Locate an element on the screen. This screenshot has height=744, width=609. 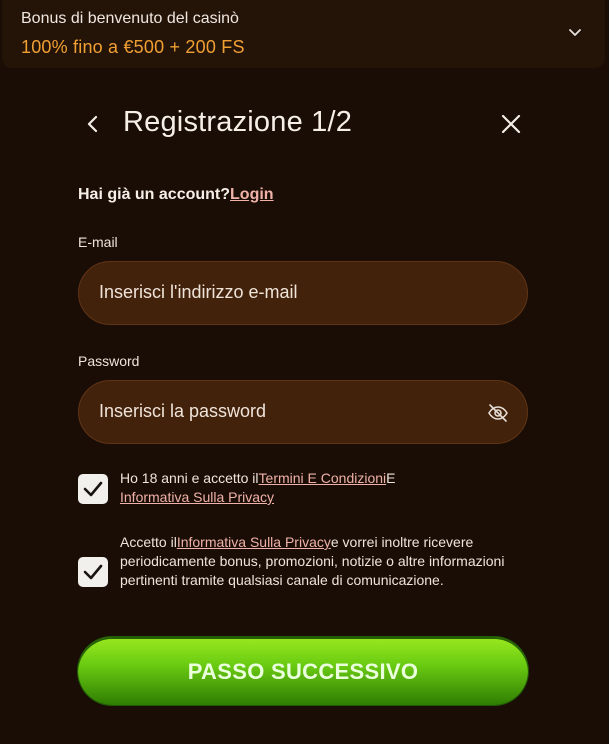
bonus-title: Bonus di benvenuto del casinò is located at coordinates (130, 18).